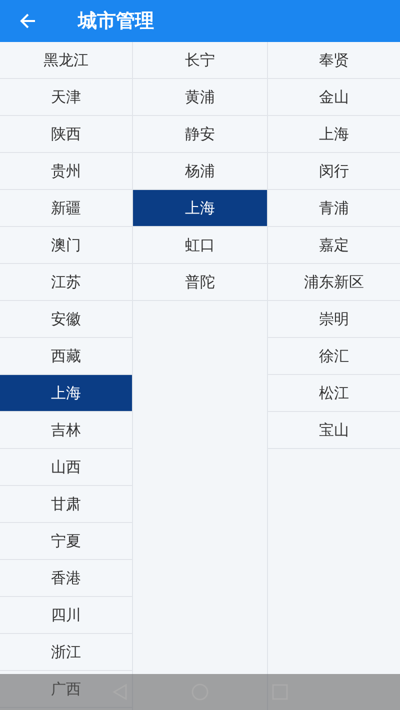 The height and width of the screenshot is (710, 400). I want to click on screen-title: 城市管理, so click(116, 21).